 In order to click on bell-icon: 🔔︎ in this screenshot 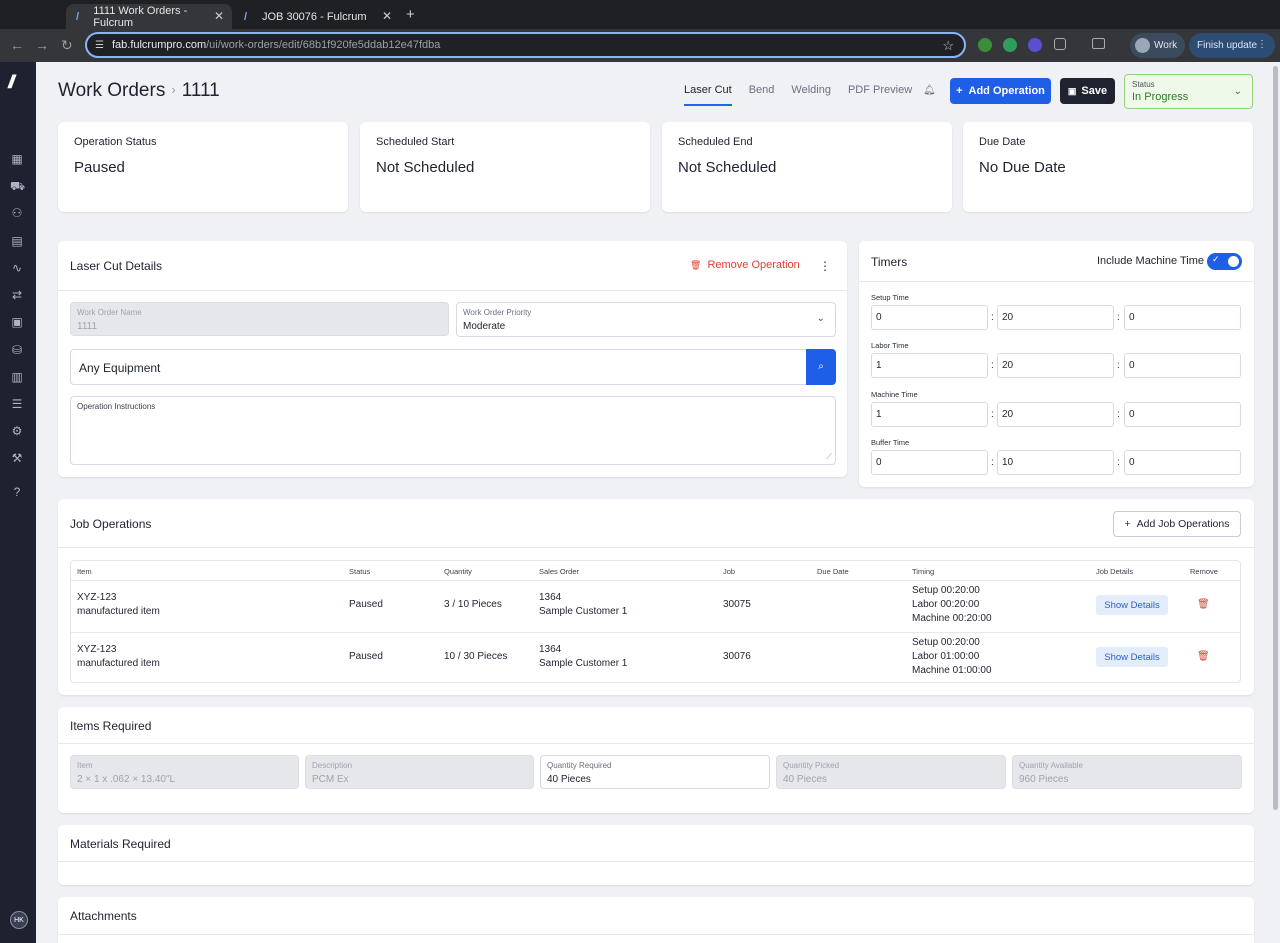, I will do `click(929, 90)`.